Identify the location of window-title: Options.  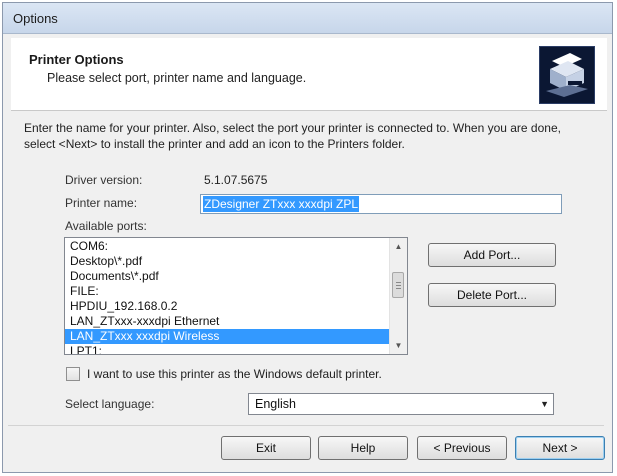
(35, 18).